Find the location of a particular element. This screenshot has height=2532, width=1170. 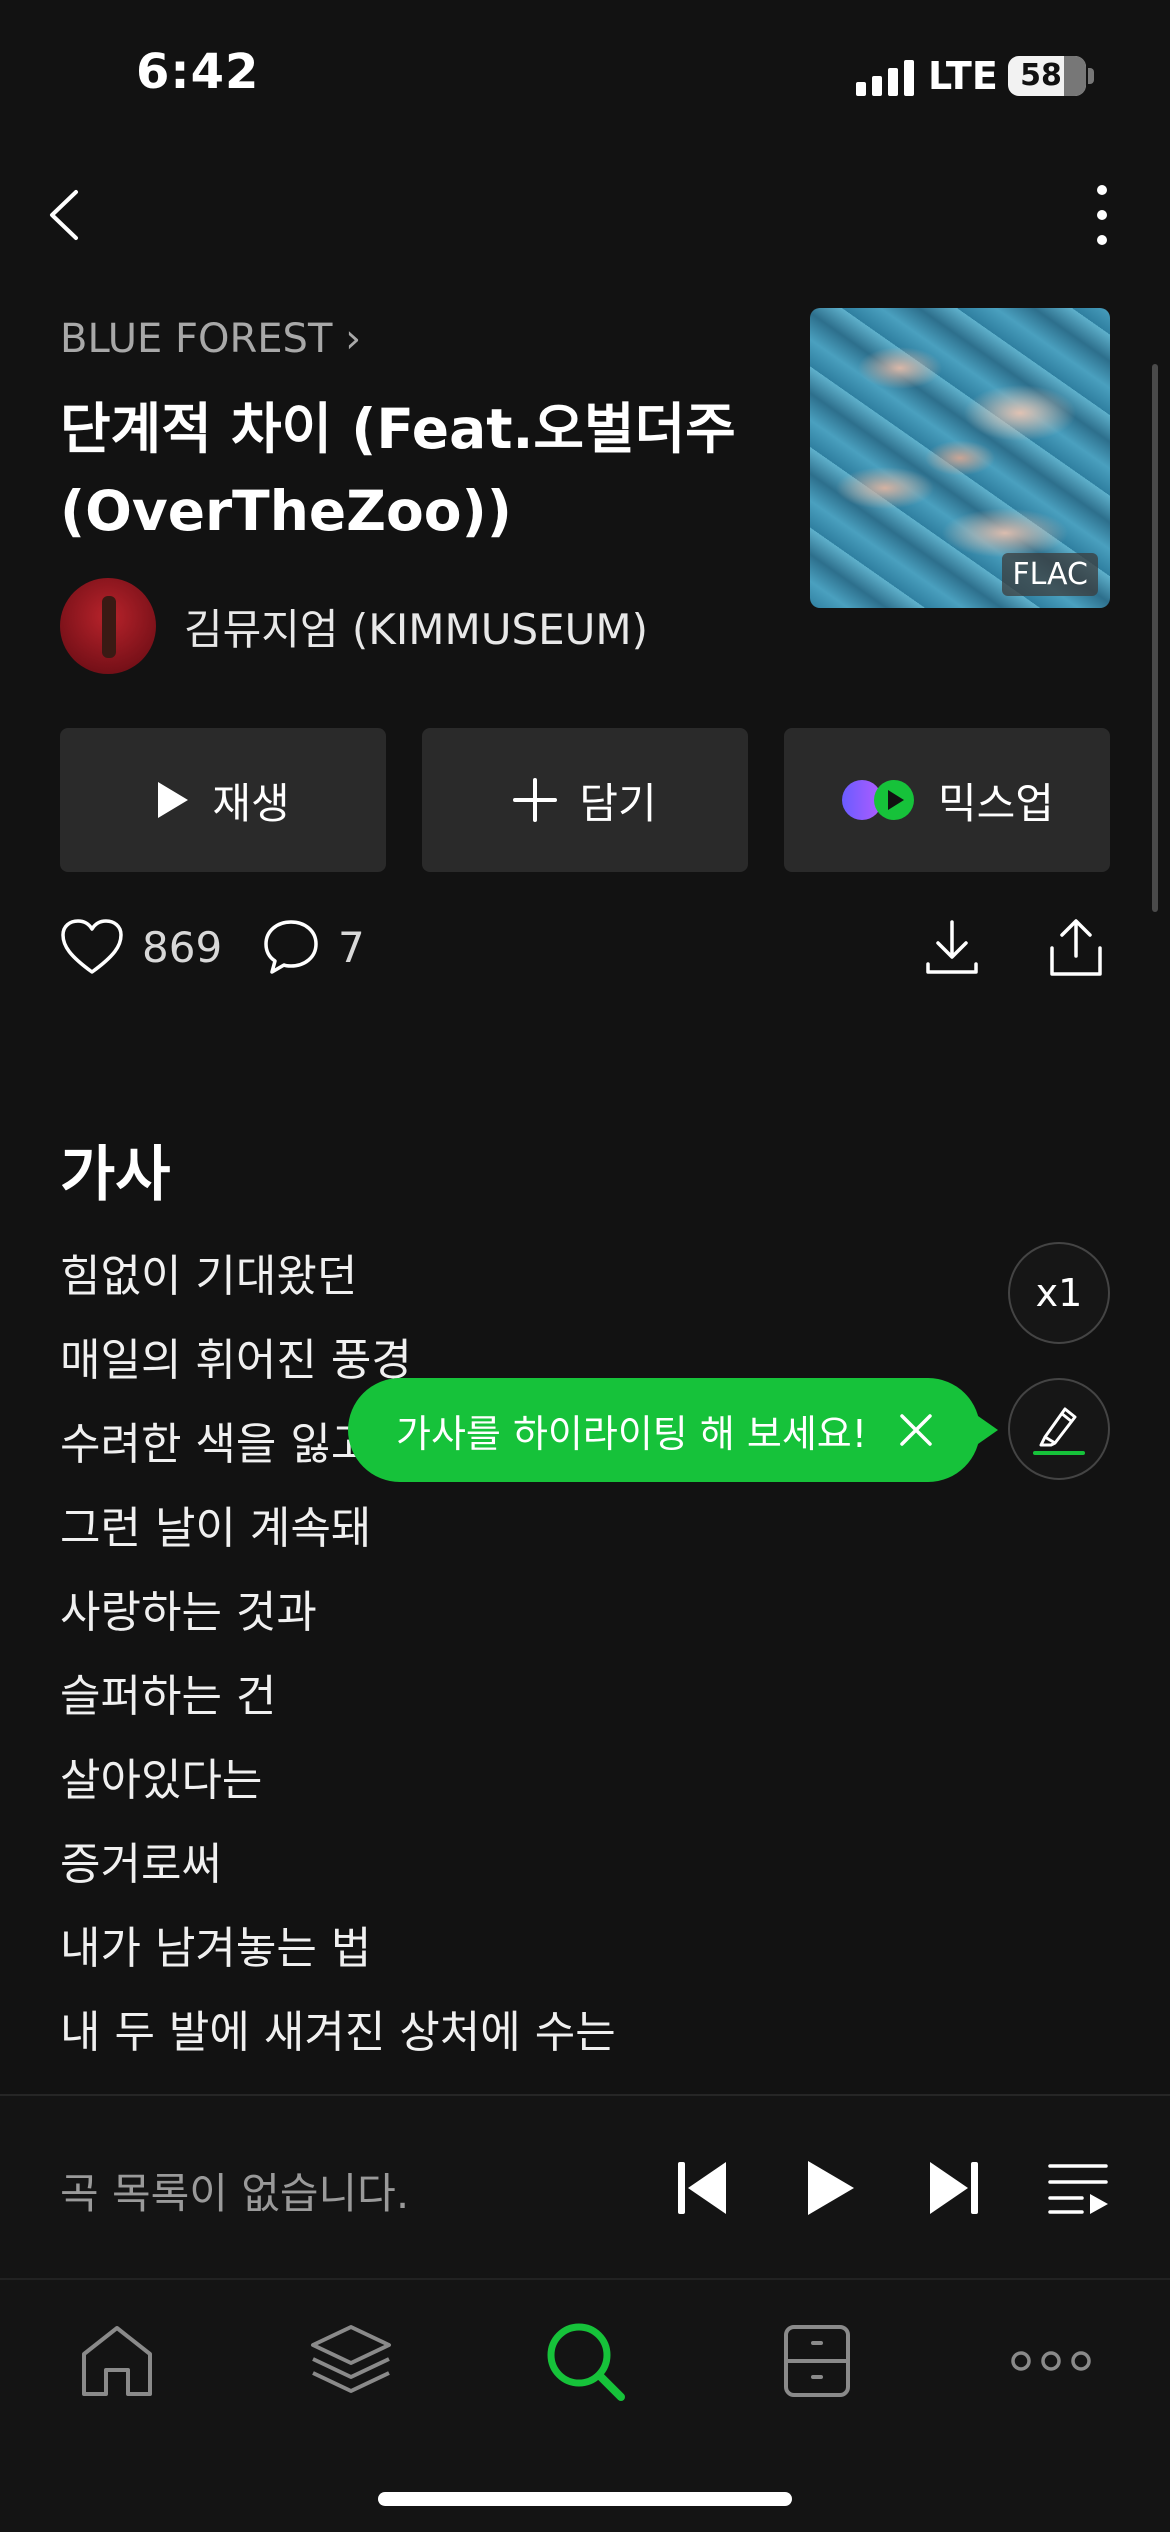

lyric-line: 증거로써 is located at coordinates (560, 1875).